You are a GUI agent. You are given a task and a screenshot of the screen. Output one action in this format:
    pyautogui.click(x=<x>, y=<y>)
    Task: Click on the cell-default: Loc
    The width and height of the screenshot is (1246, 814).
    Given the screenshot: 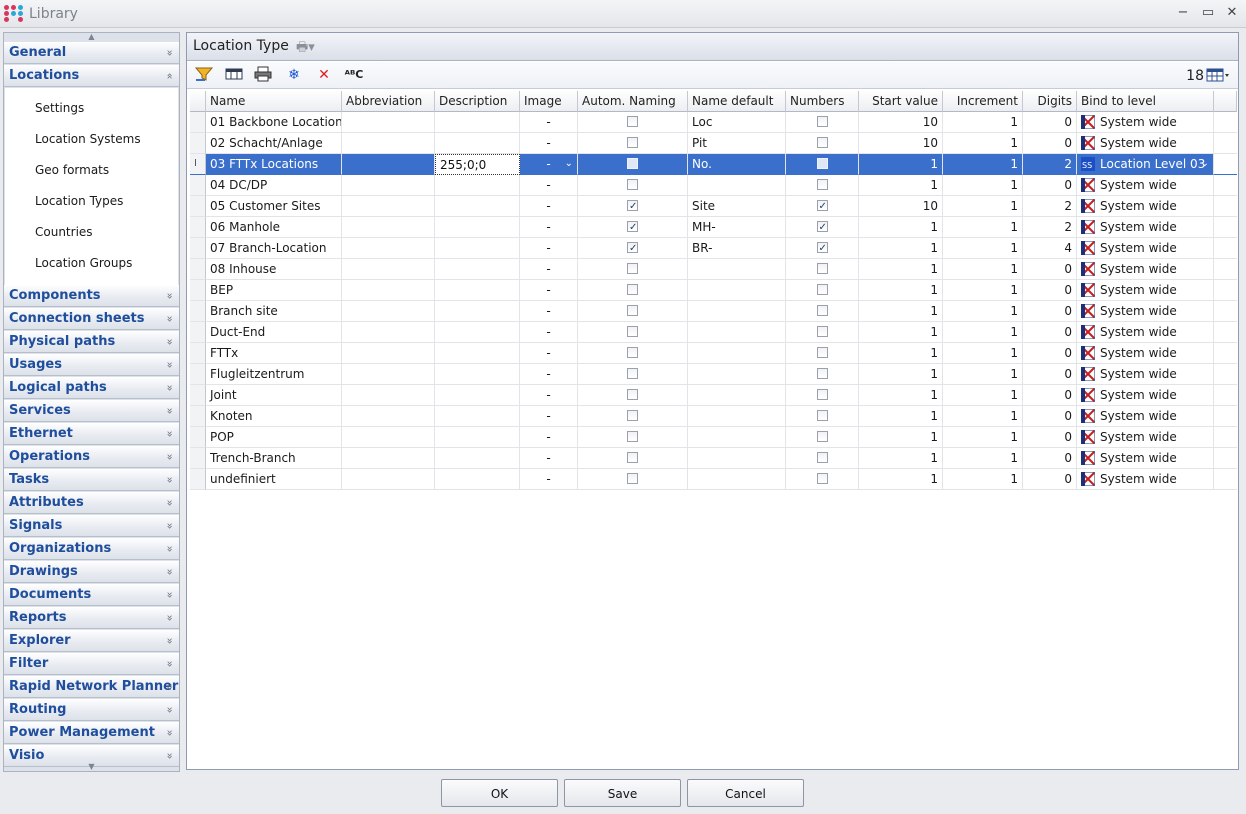 What is the action you would take?
    pyautogui.click(x=737, y=122)
    